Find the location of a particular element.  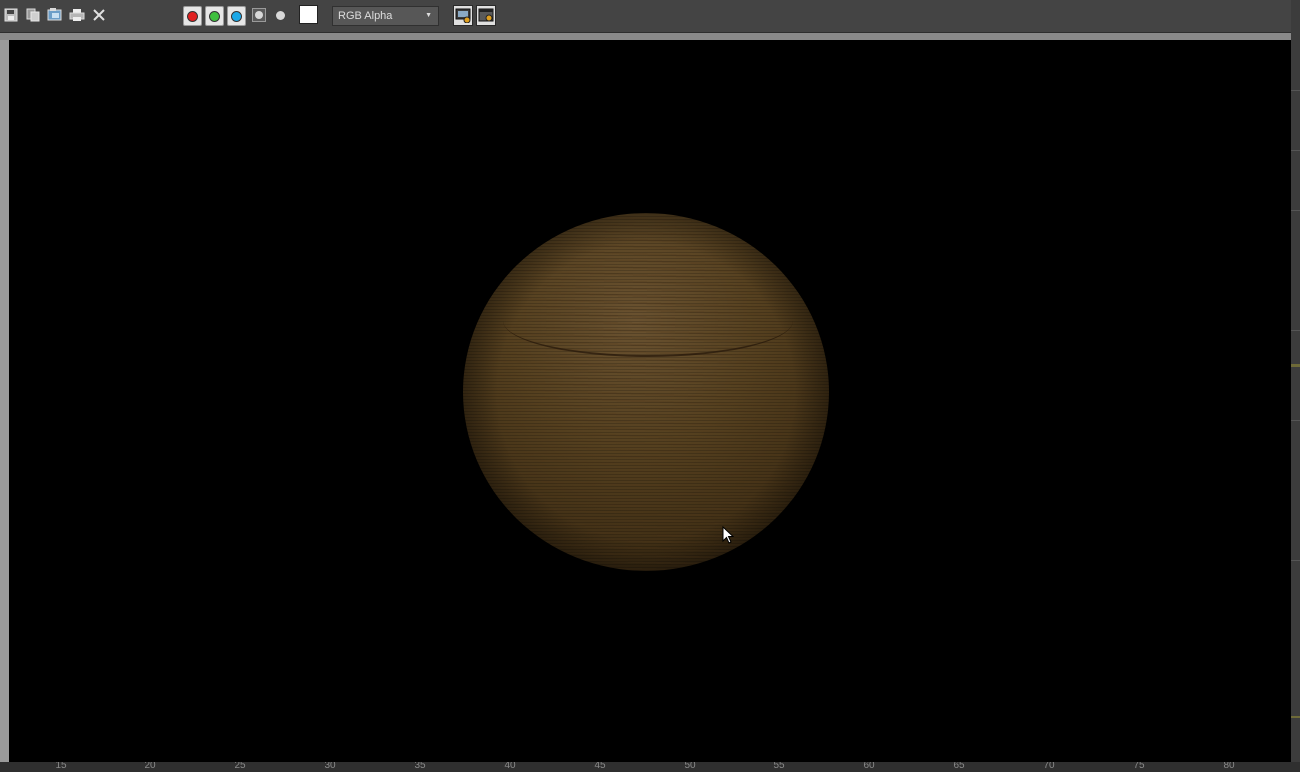

channel-display-dropdown: RGB Alpha ▼ is located at coordinates (385, 16).